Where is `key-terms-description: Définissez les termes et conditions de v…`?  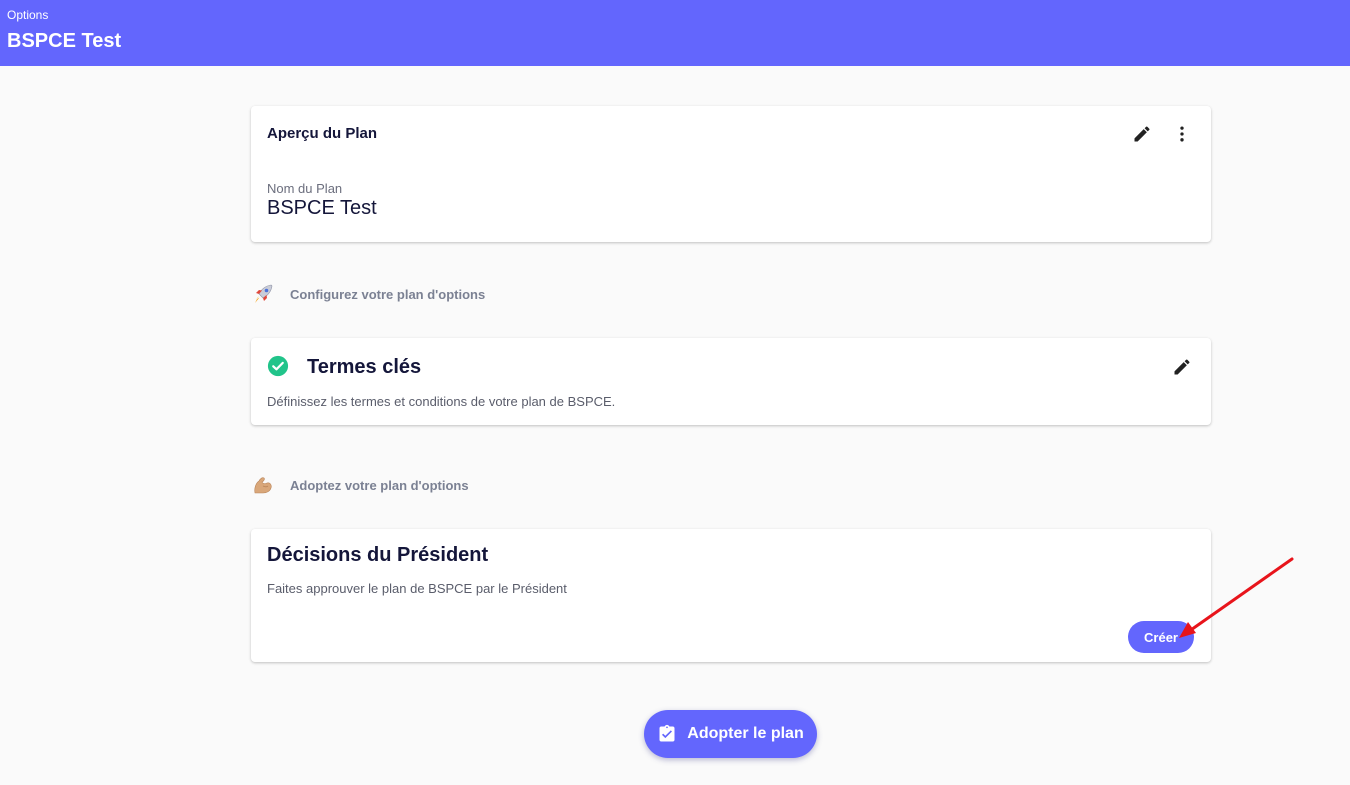
key-terms-description: Définissez les termes et conditions de v… is located at coordinates (441, 401).